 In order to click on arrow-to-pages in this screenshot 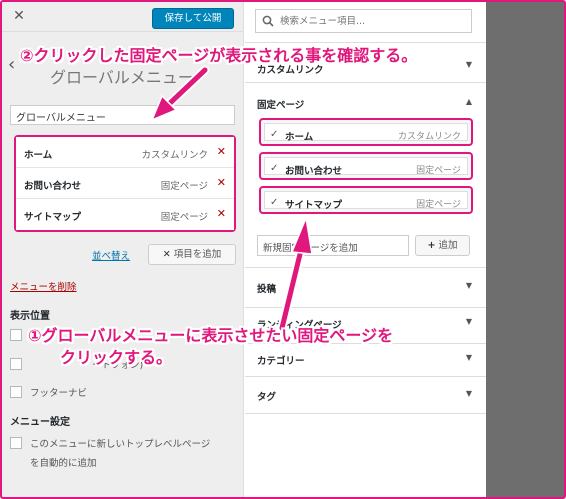, I will do `click(295, 274)`.